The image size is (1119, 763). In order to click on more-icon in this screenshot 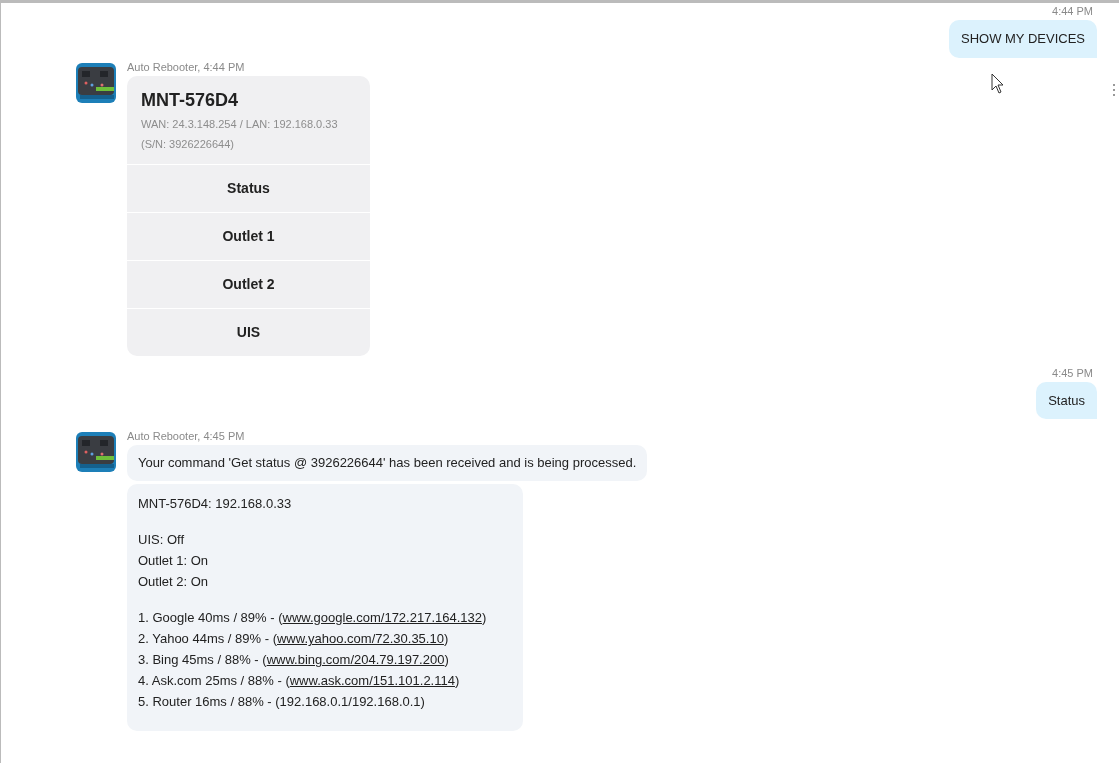, I will do `click(1114, 90)`.